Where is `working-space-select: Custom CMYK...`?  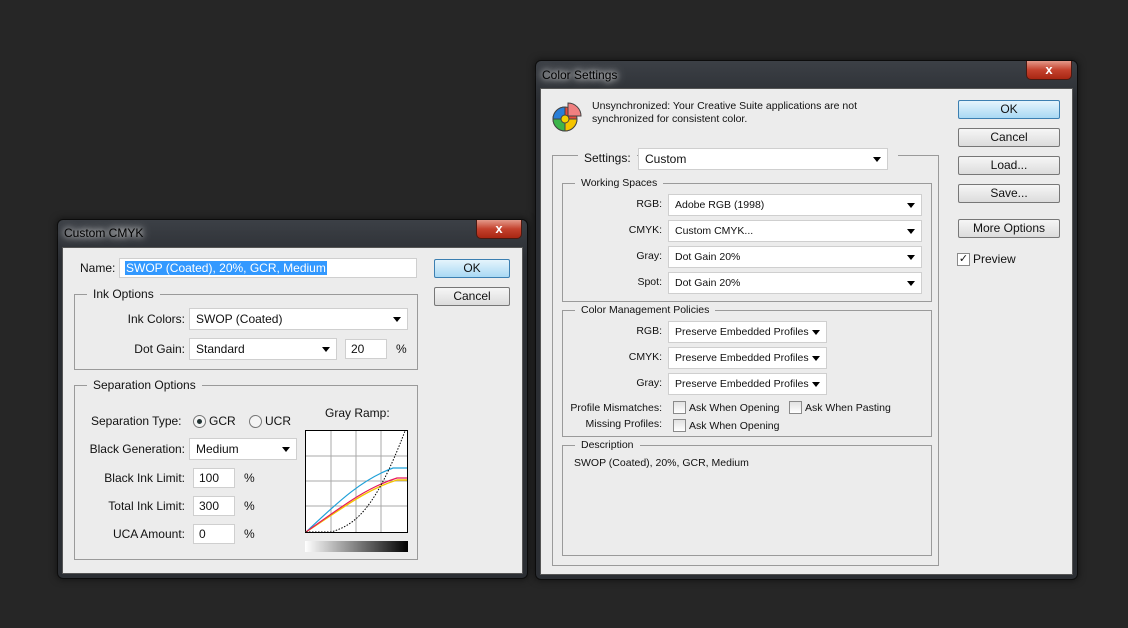 working-space-select: Custom CMYK... is located at coordinates (795, 231).